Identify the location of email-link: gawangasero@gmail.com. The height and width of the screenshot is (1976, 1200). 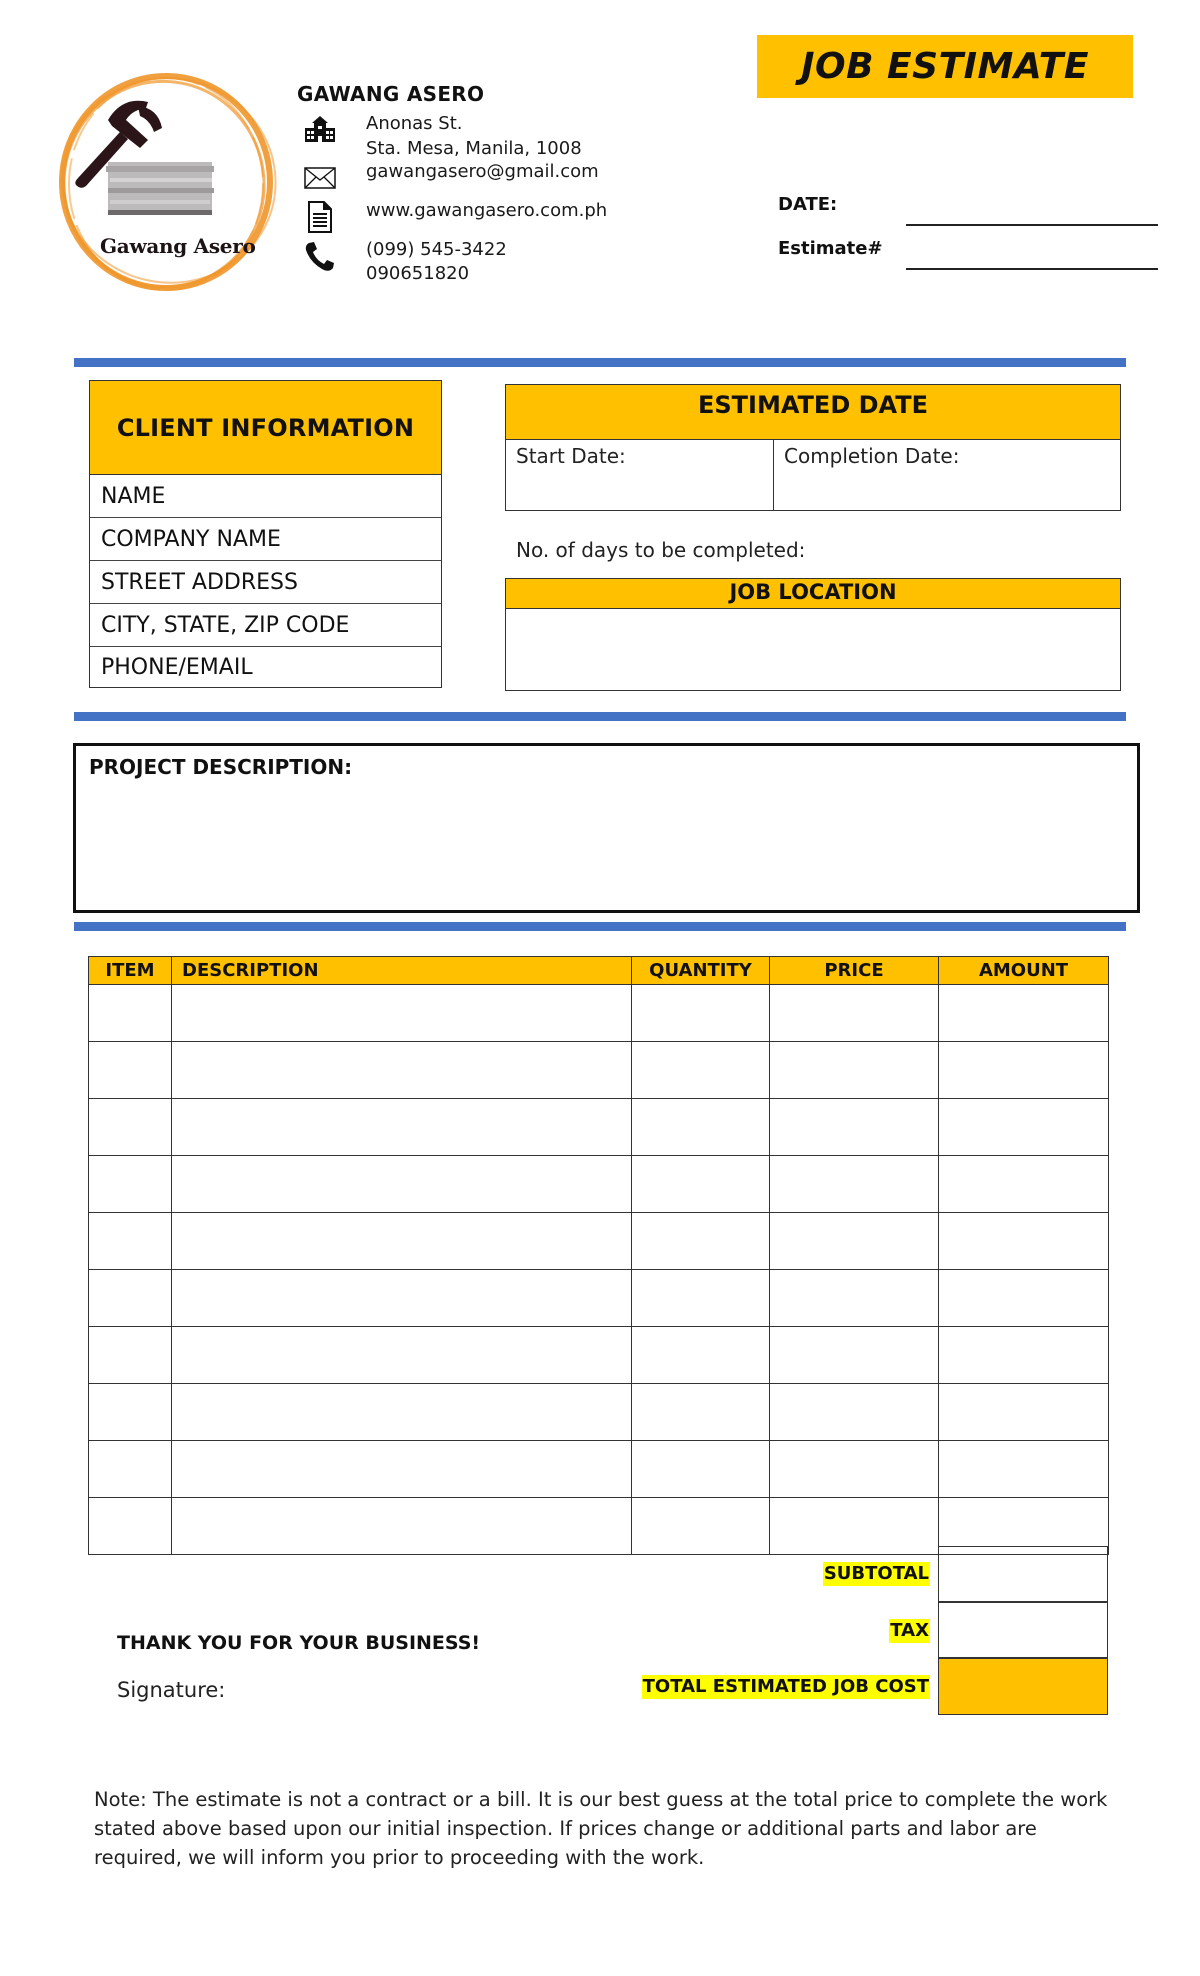
(482, 171).